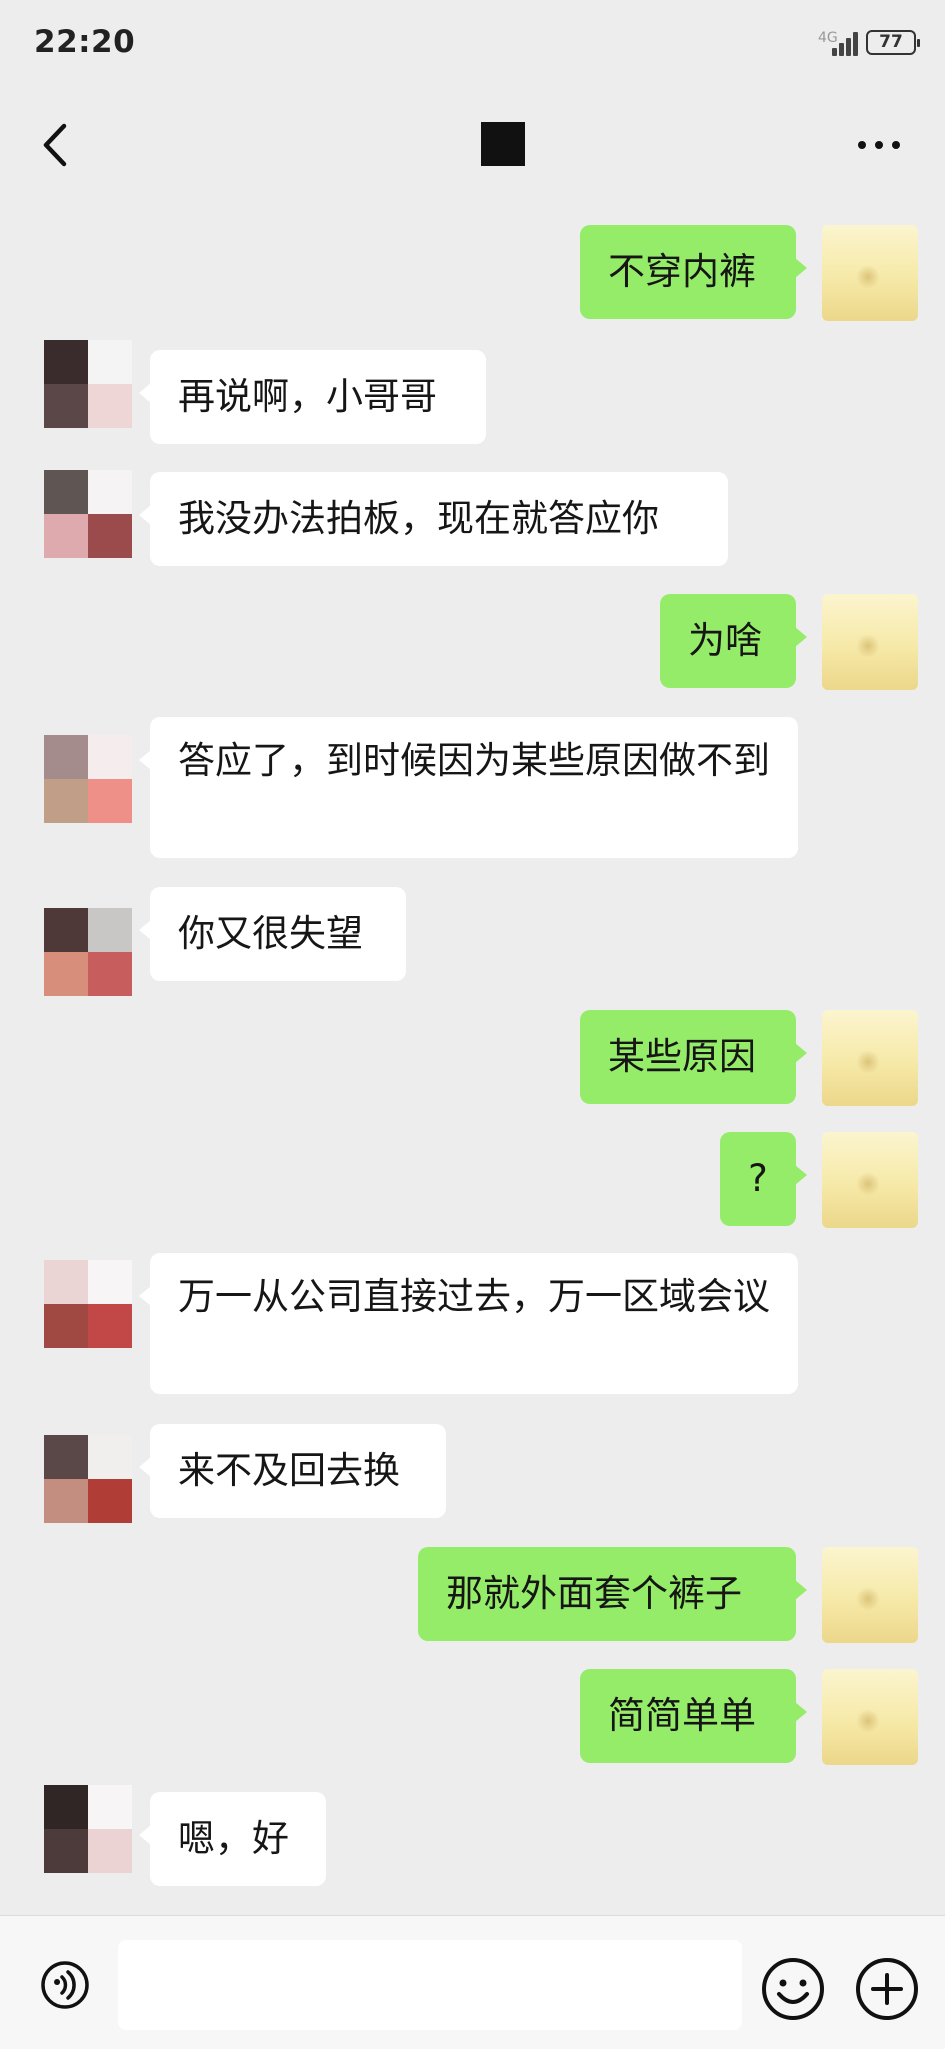 The image size is (945, 2049). I want to click on voice-icon, so click(65, 1985).